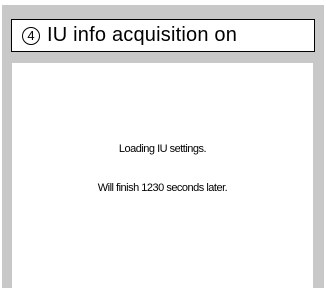  I want to click on dialog-title: IU info acquisition on, so click(142, 35).